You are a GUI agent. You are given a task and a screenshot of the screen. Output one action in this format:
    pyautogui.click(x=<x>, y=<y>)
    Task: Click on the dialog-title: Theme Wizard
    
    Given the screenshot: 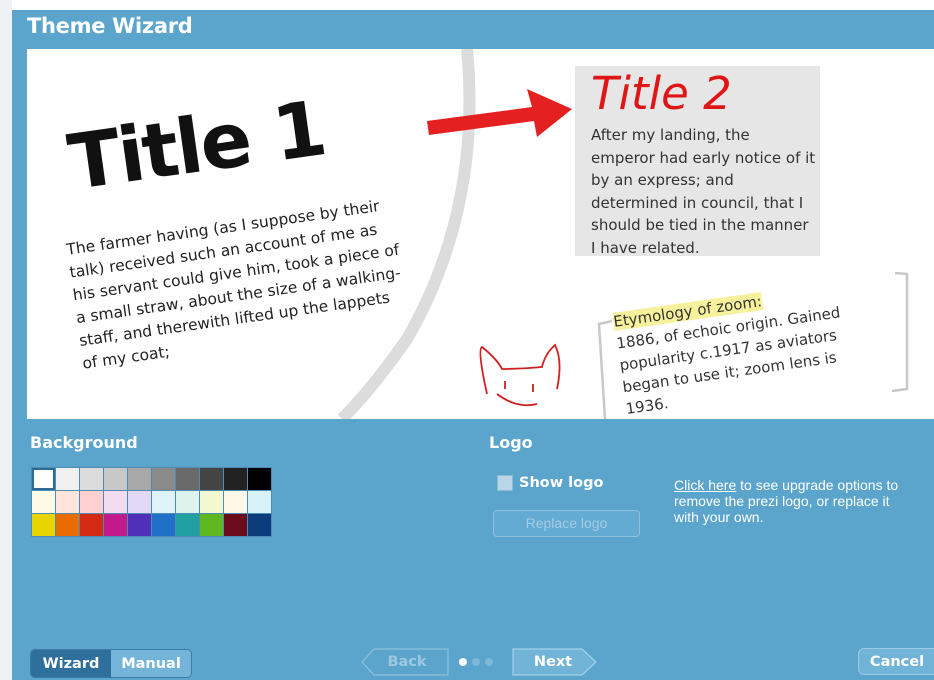 What is the action you would take?
    pyautogui.click(x=110, y=26)
    